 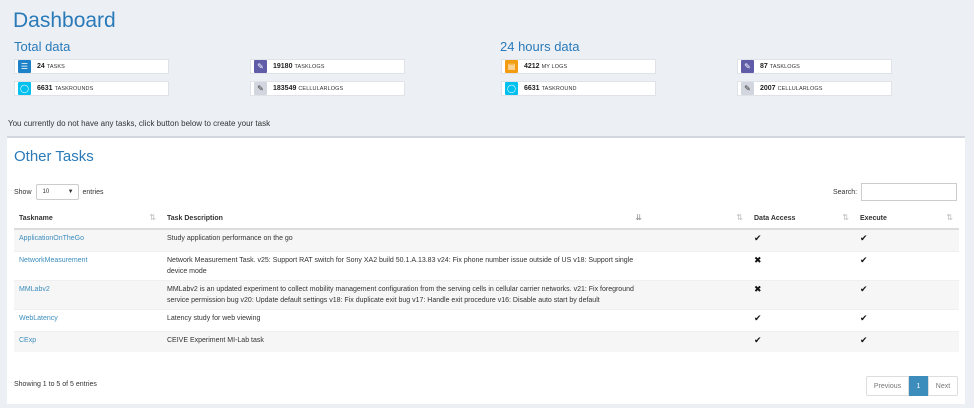 I want to click on stat-label: MY LOGS, so click(x=554, y=66).